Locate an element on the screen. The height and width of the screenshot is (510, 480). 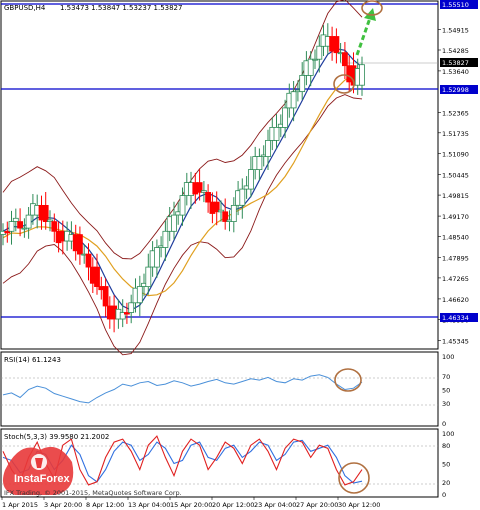
rsi-scale-label: 70 is located at coordinates (446, 377).